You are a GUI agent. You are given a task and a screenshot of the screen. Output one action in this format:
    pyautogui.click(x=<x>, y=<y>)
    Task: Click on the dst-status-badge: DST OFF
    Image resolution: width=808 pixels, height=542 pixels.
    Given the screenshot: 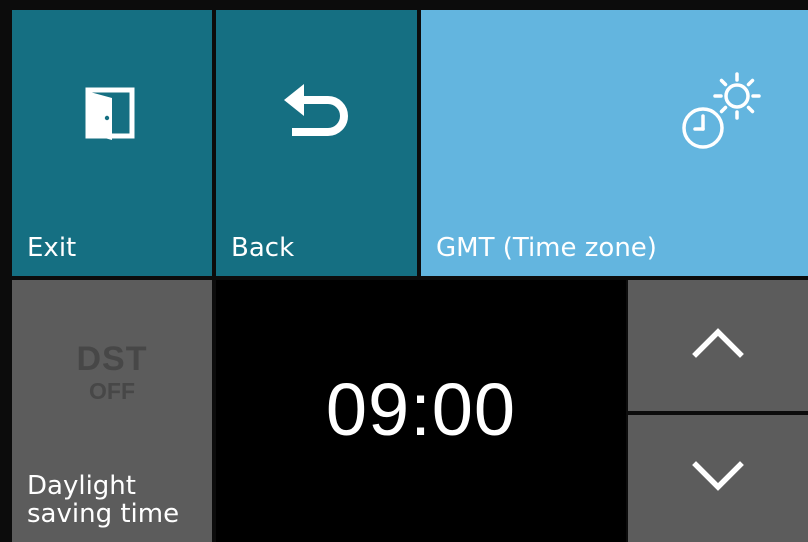 What is the action you would take?
    pyautogui.click(x=112, y=372)
    